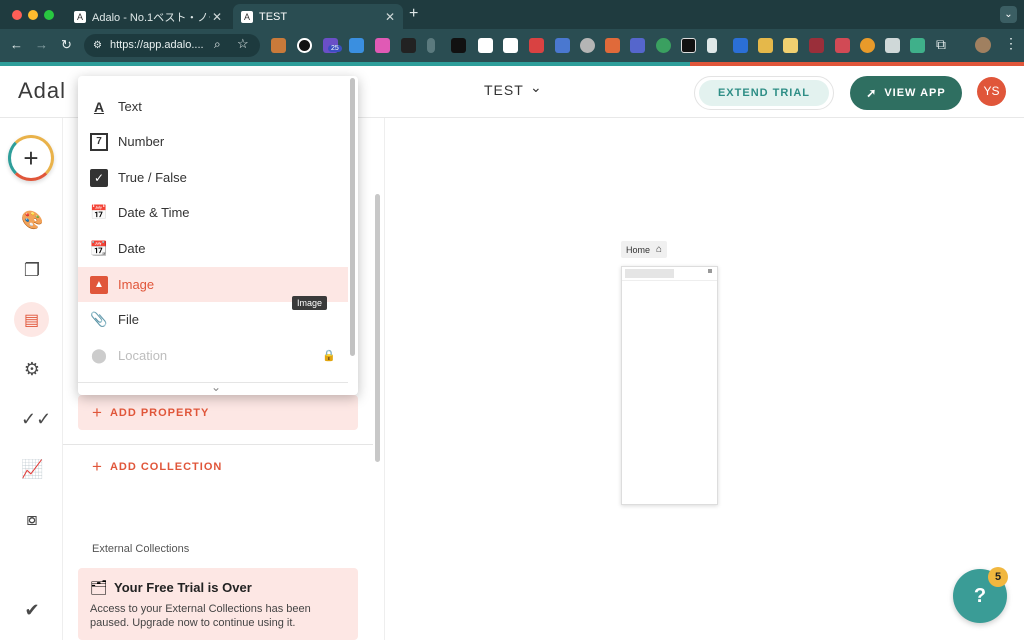 This screenshot has height=640, width=1024. Describe the element at coordinates (41, 44) in the screenshot. I see `forward-icon: →` at that location.